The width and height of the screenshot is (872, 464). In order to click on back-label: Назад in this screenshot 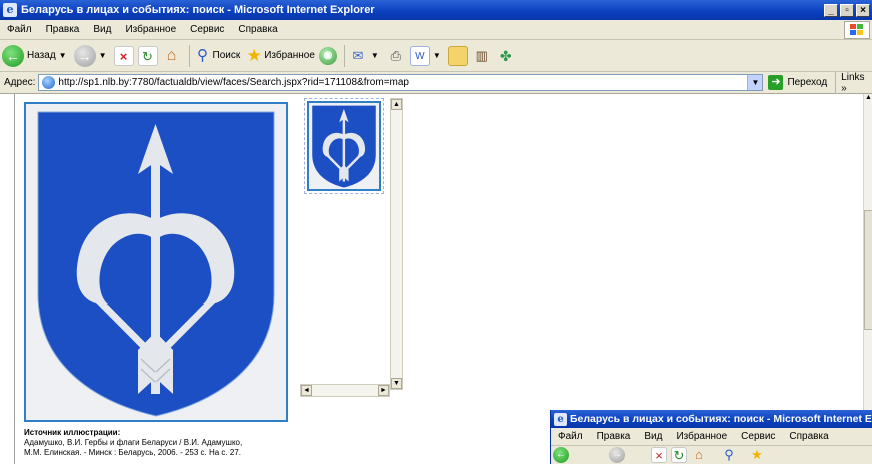, I will do `click(41, 55)`.